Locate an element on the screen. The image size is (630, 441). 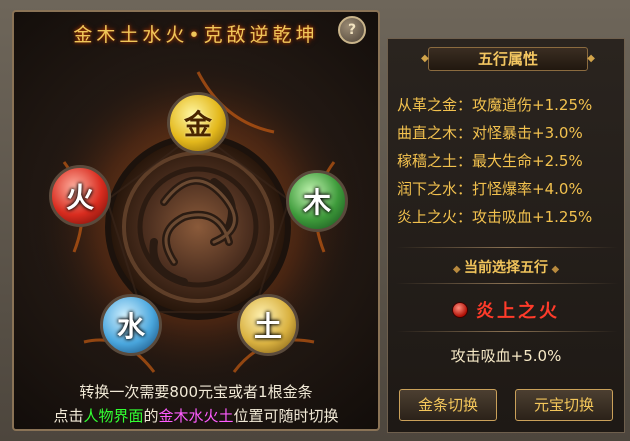
earth-orb-label: 土 is located at coordinates (267, 326).